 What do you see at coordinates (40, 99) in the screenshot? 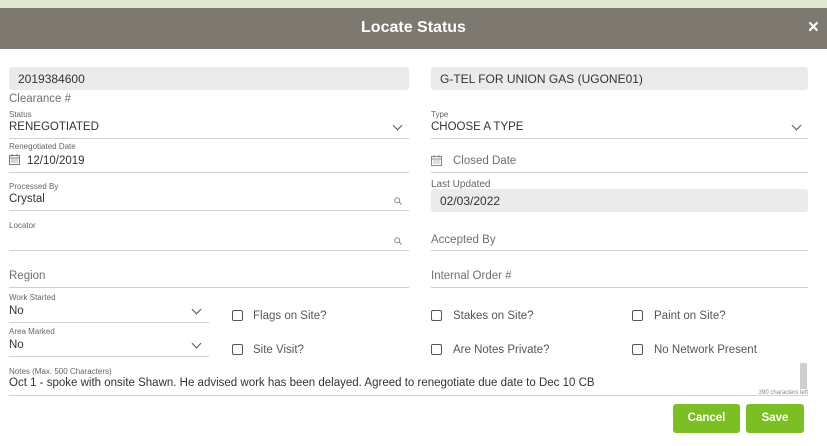
I see `clearance-number-input: Clearance #` at bounding box center [40, 99].